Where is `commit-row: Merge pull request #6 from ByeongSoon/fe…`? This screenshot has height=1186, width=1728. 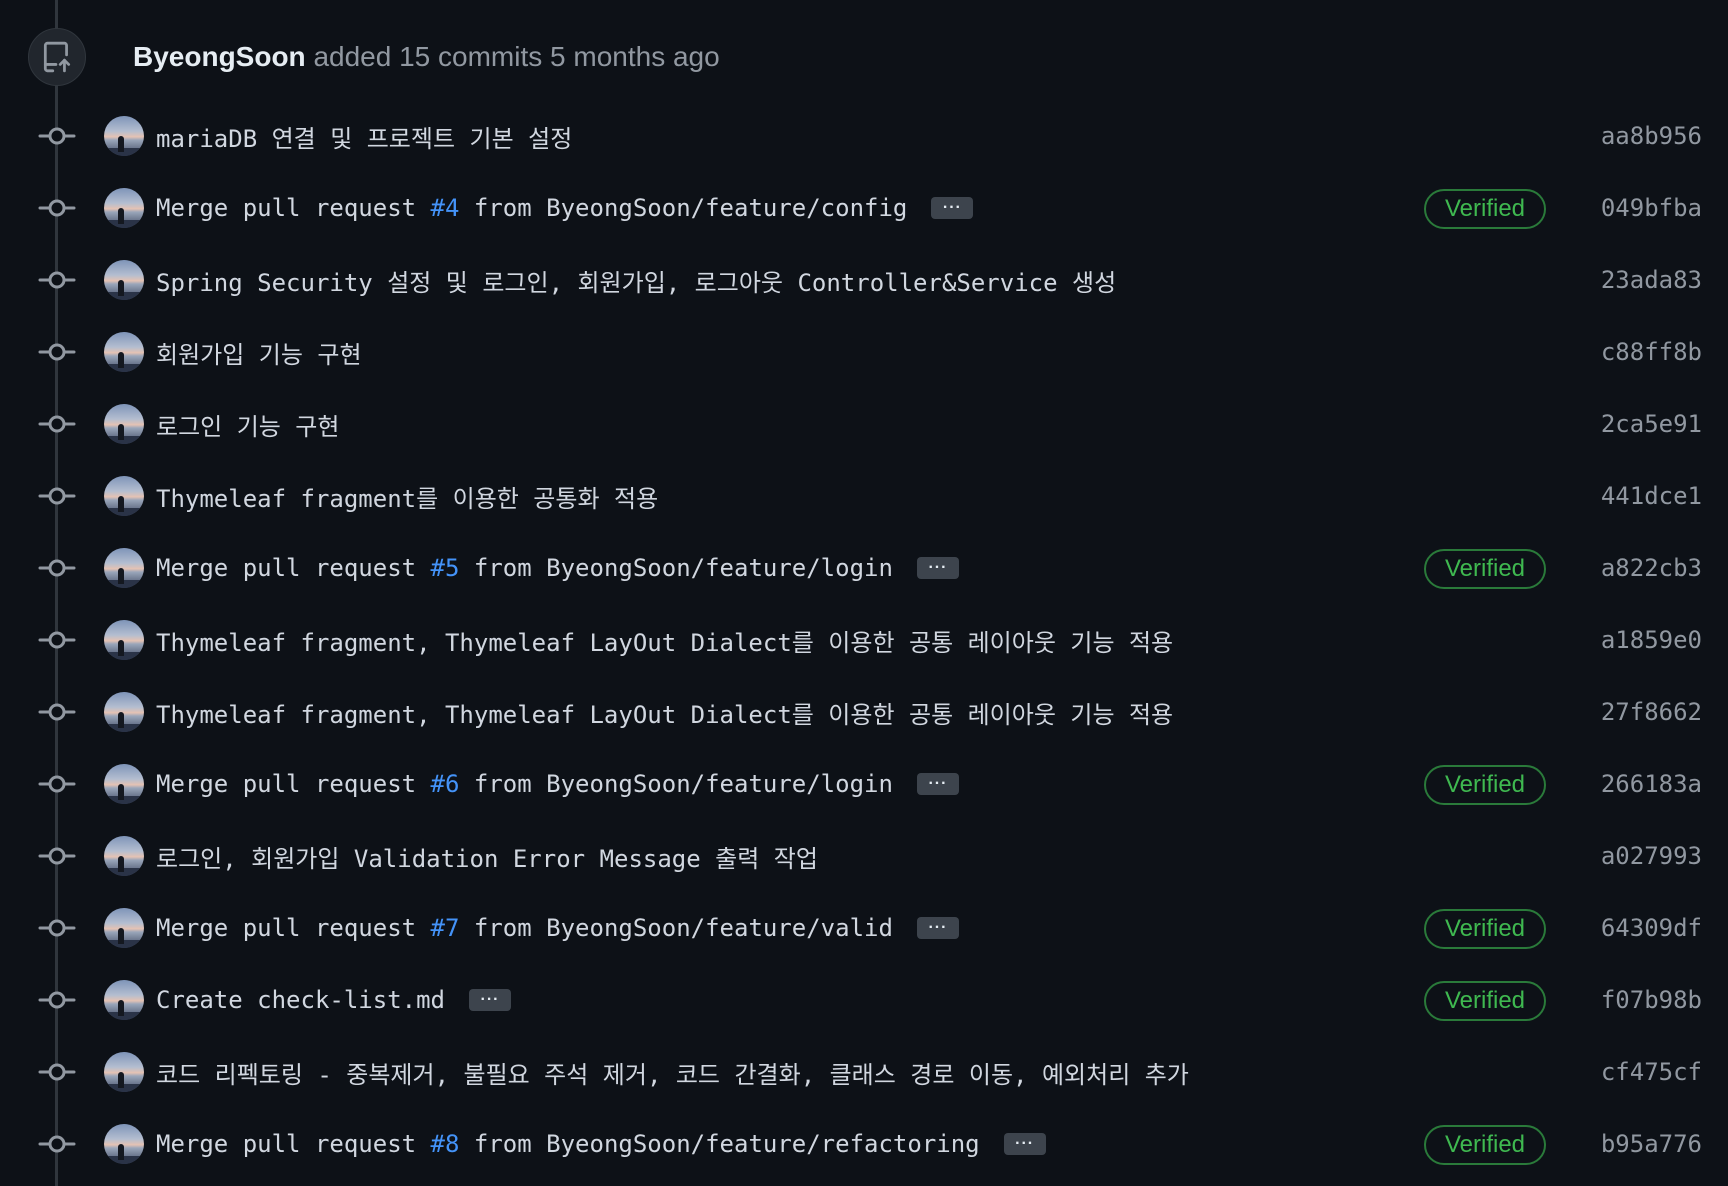
commit-row: Merge pull request #6 from ByeongSoon/fe… is located at coordinates (864, 784).